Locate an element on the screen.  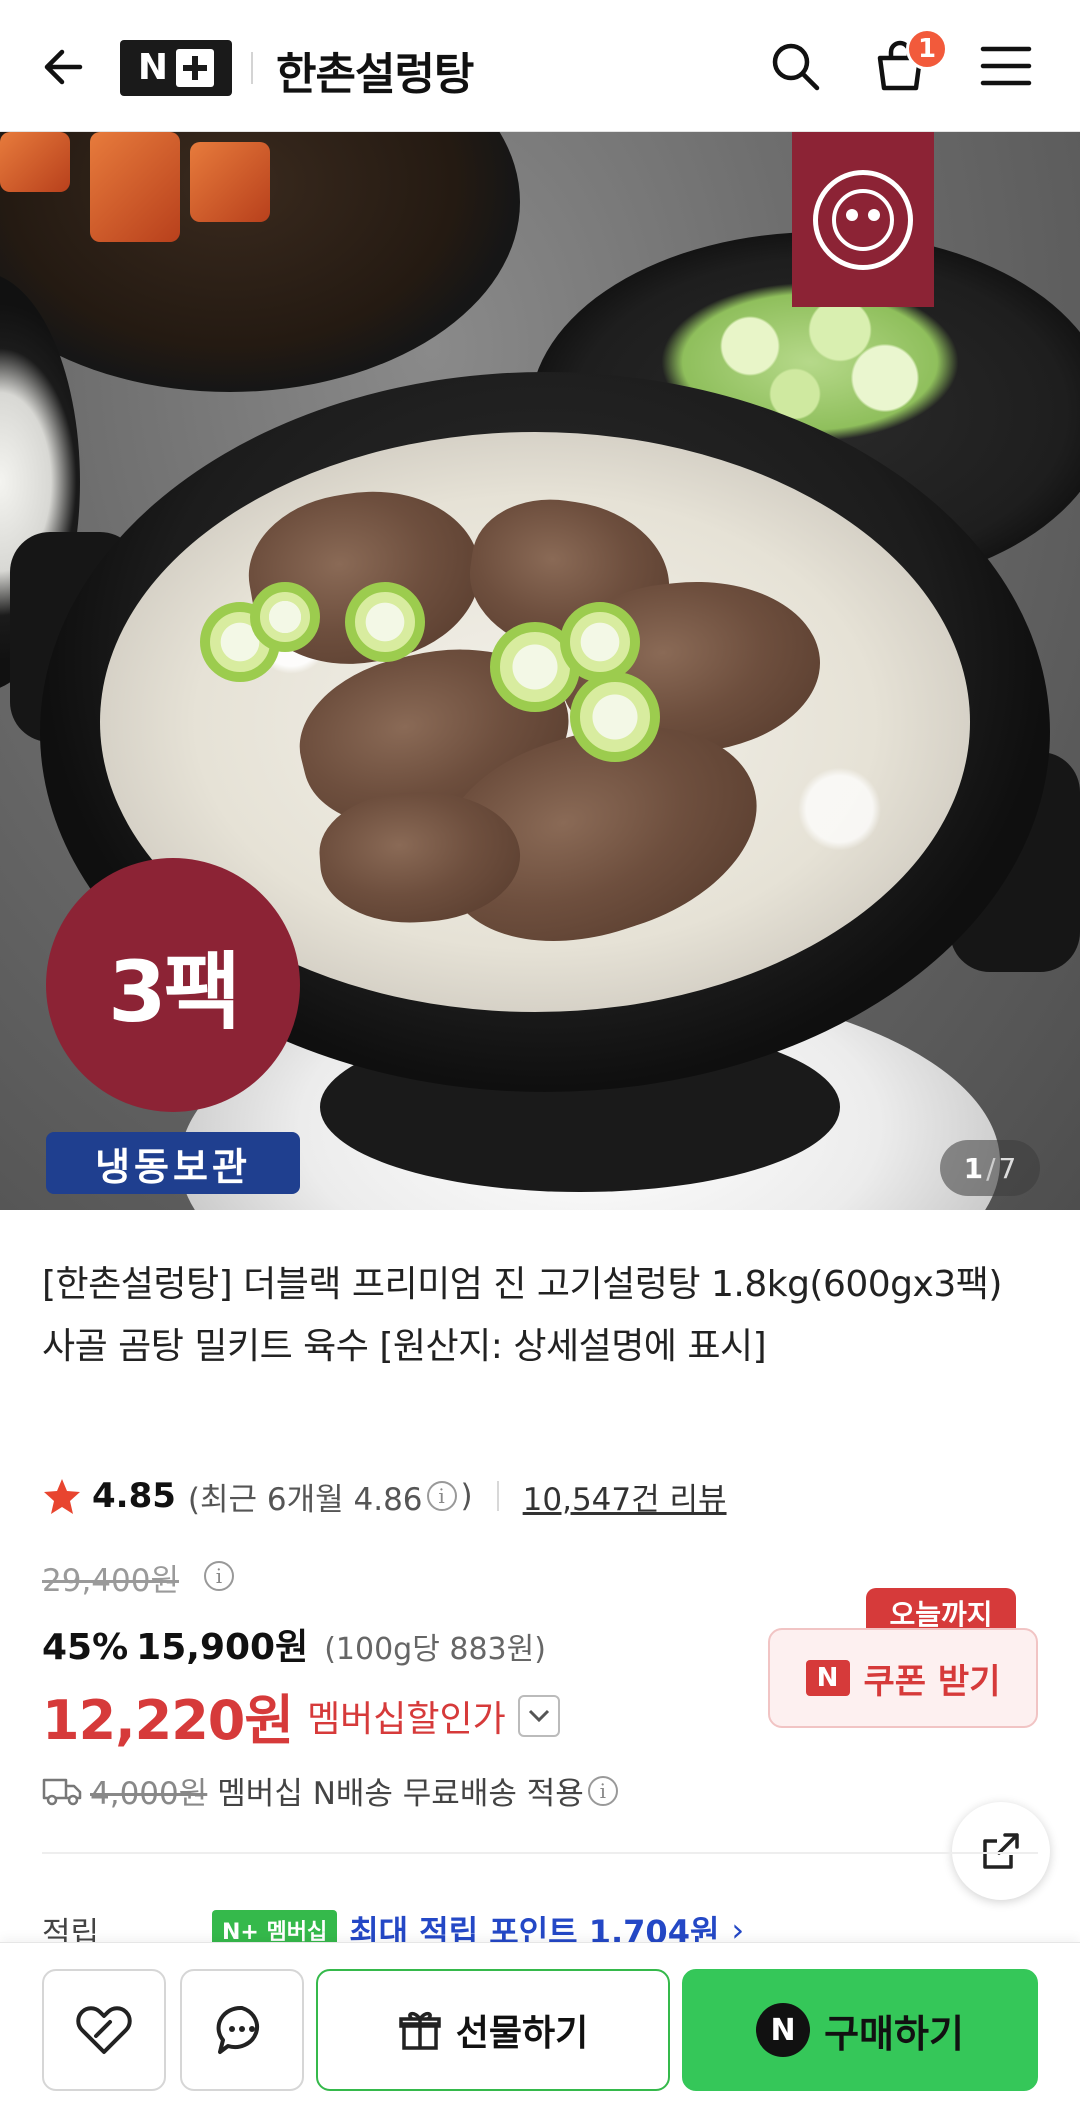
back-button is located at coordinates (63, 67).